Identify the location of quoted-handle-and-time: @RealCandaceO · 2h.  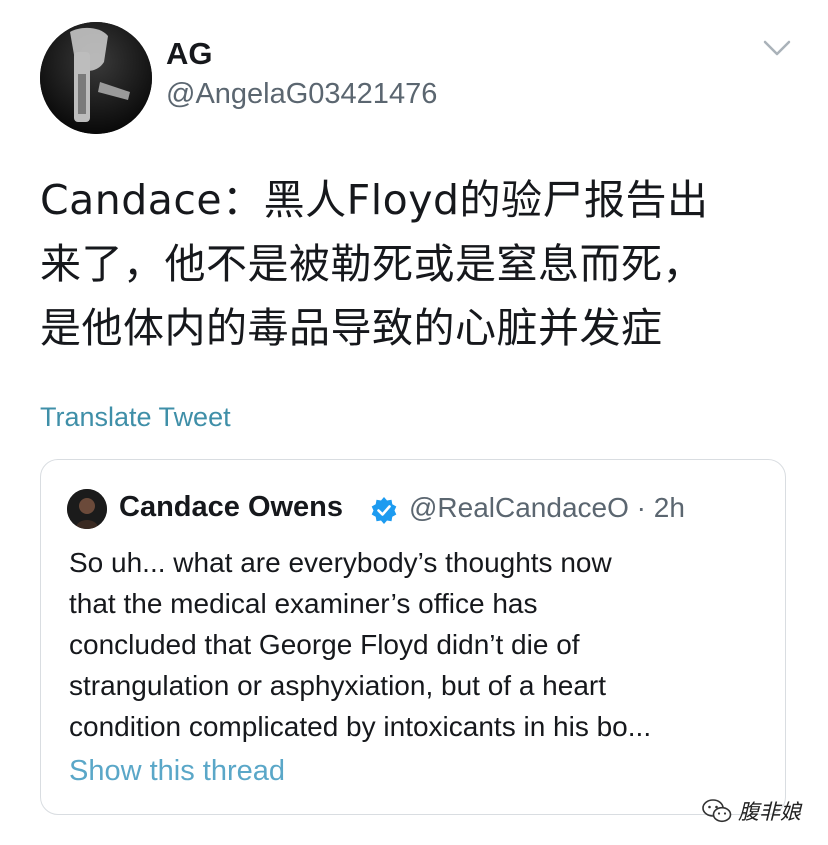
(547, 507).